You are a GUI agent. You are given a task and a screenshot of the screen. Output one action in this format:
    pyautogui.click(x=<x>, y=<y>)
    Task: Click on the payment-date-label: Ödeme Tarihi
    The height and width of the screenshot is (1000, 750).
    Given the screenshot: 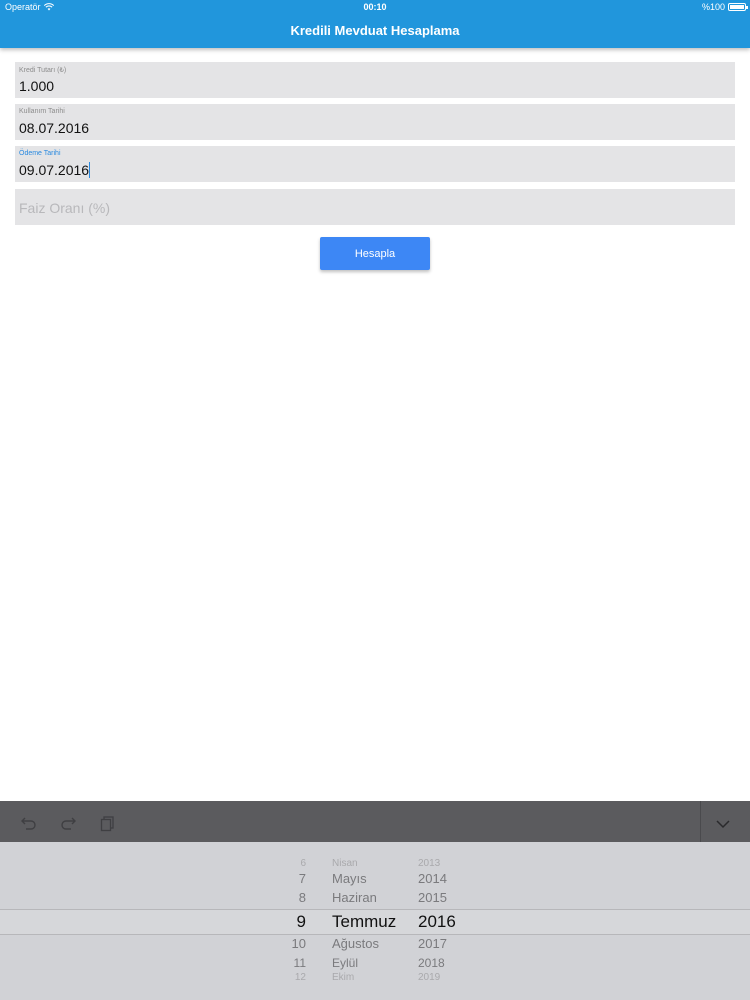 What is the action you would take?
    pyautogui.click(x=40, y=153)
    